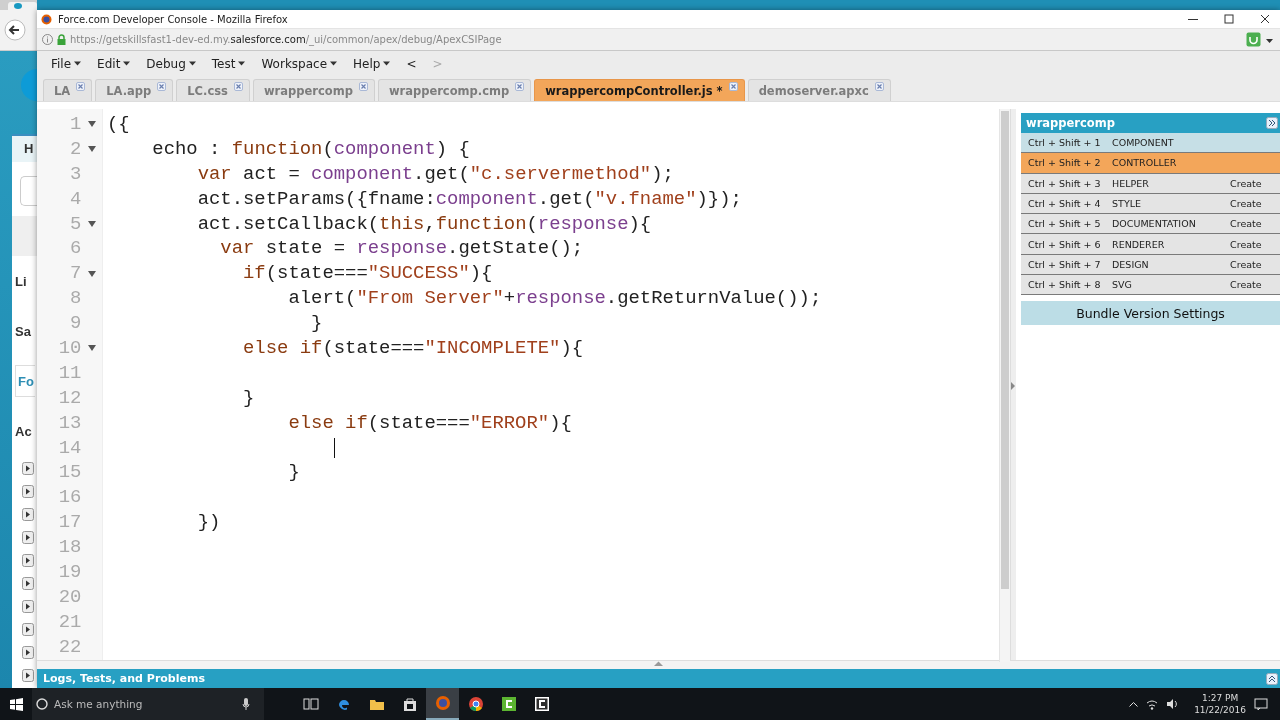  Describe the element at coordinates (69, 498) in the screenshot. I see `line-number: 16` at that location.